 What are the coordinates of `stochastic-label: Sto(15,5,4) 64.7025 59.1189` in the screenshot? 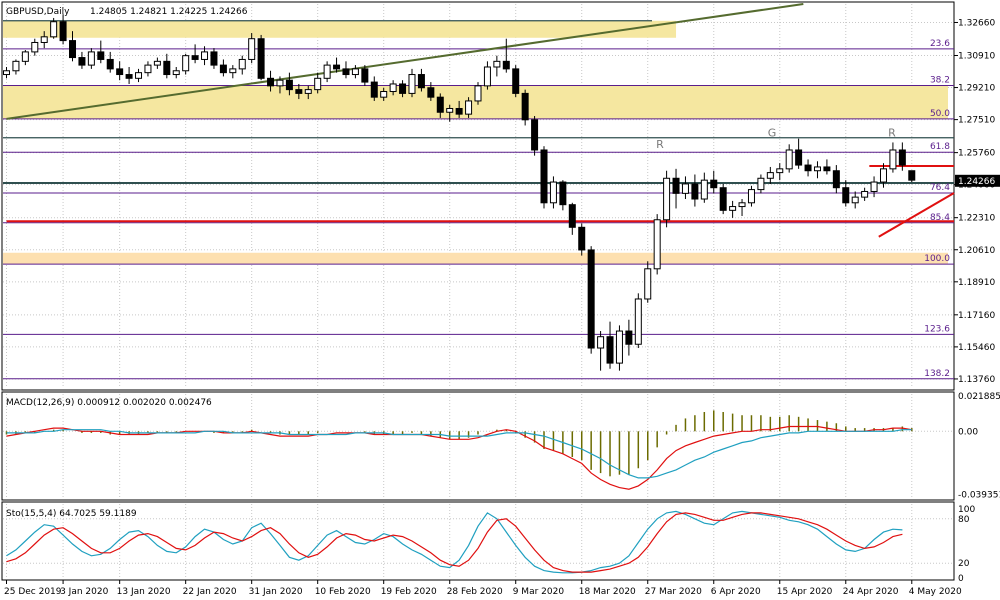 It's located at (71, 514).